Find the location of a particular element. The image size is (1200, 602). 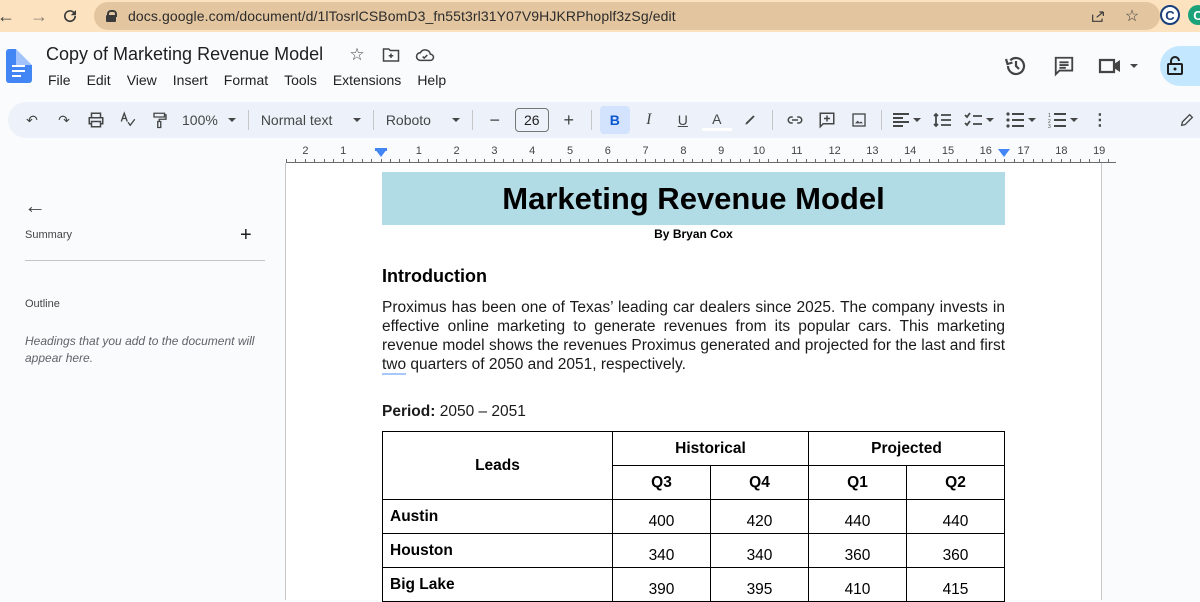

extension-icon: C is located at coordinates (1194, 15).